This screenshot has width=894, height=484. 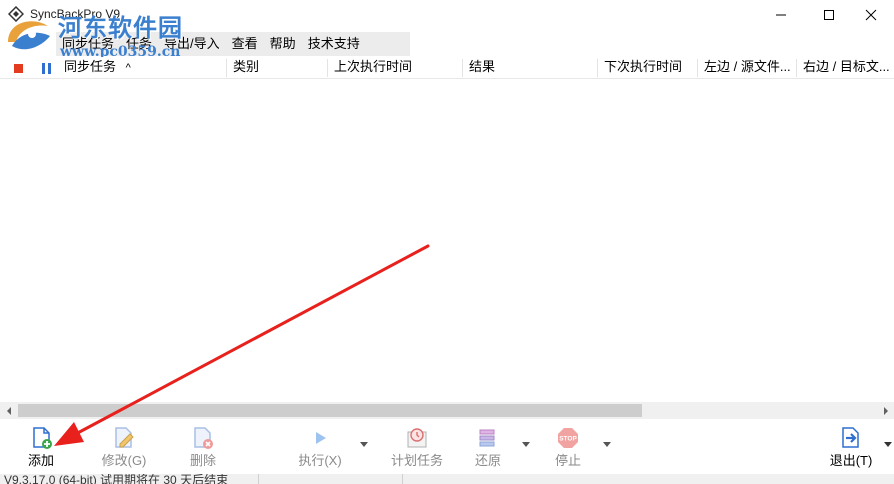 I want to click on chevron-left-icon, so click(x=8, y=410).